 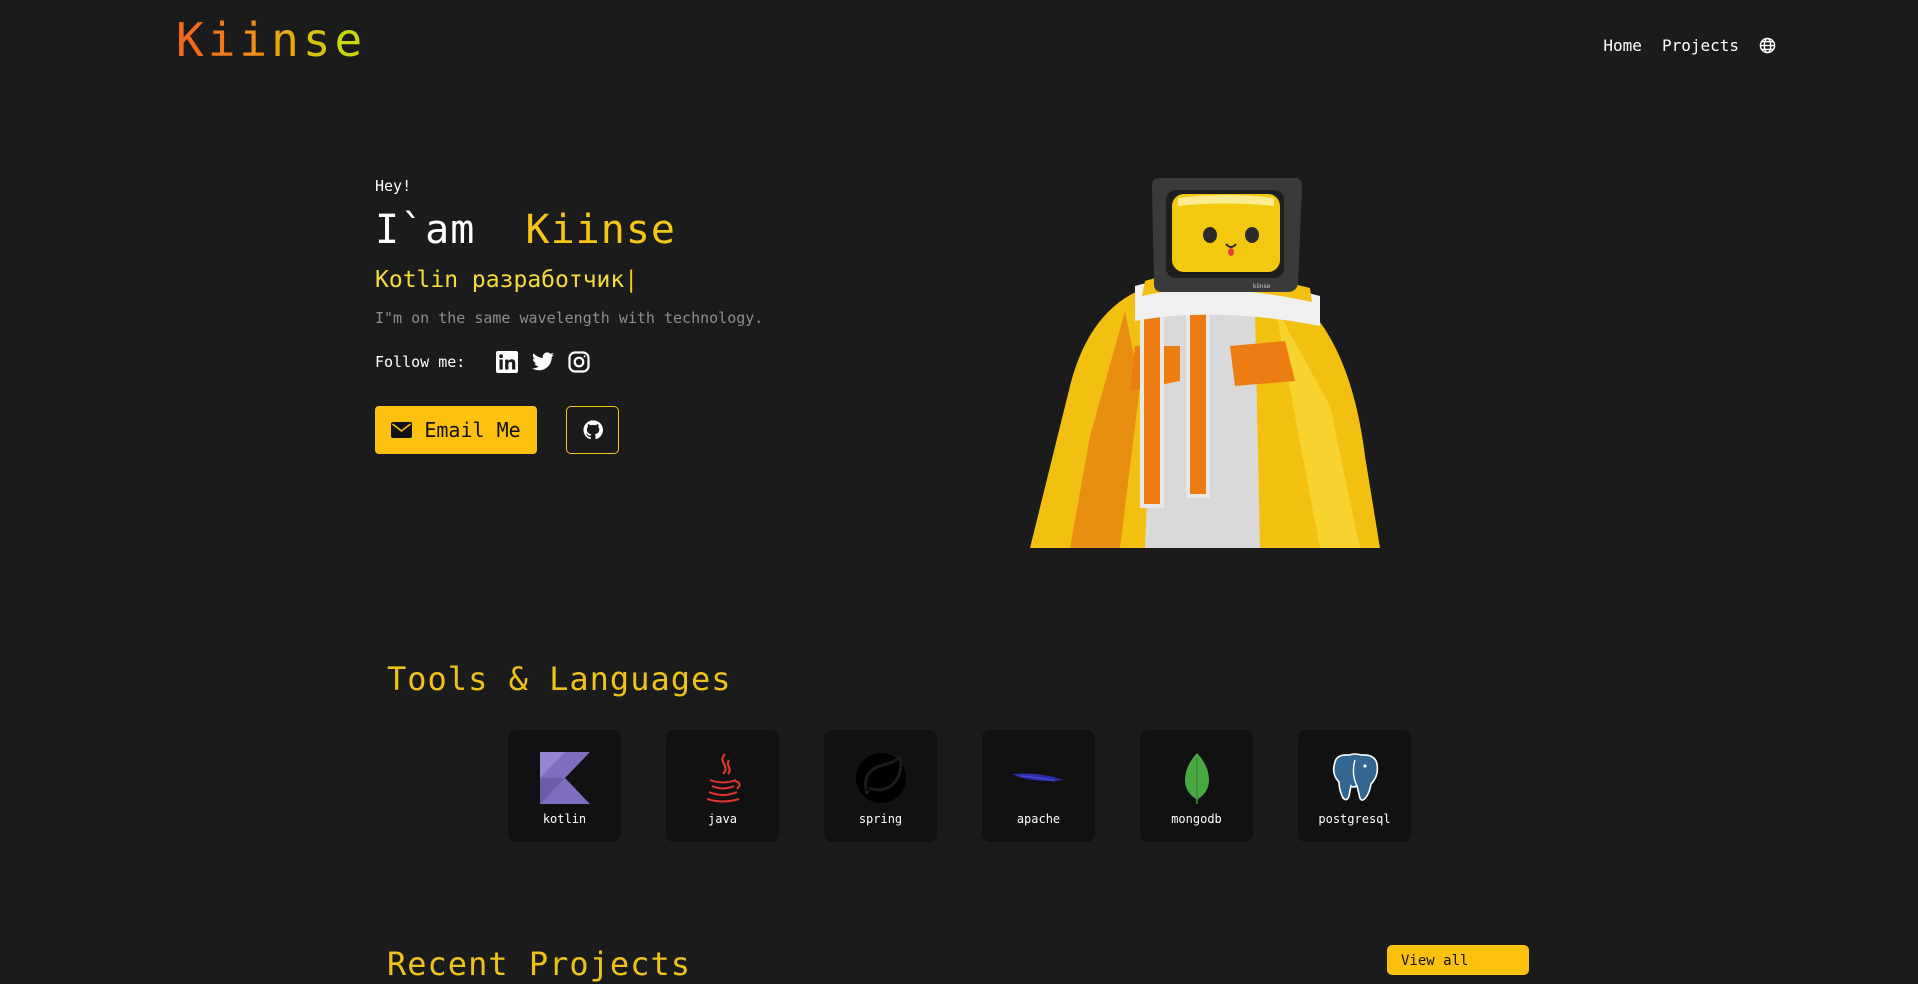 I want to click on role-text: Kotlin разработчик, so click(x=500, y=280).